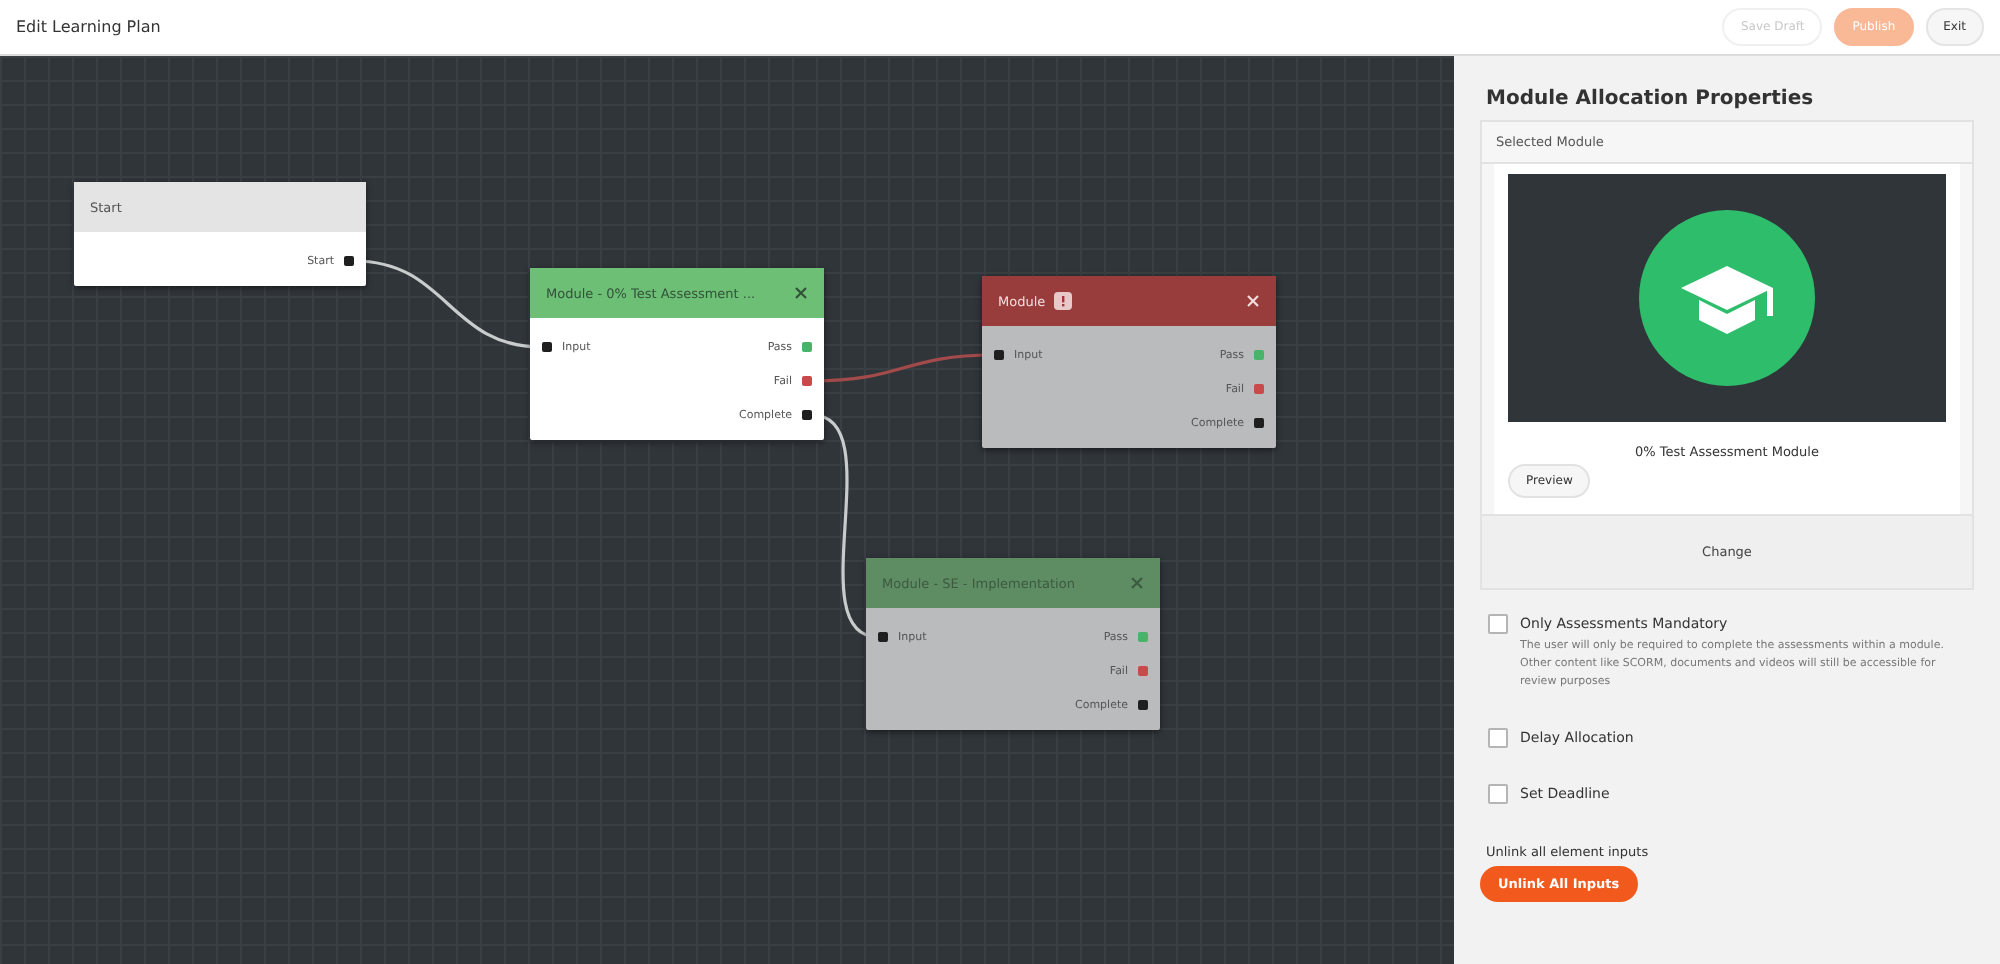  Describe the element at coordinates (88, 27) in the screenshot. I see `page-title: Edit Learning Plan` at that location.